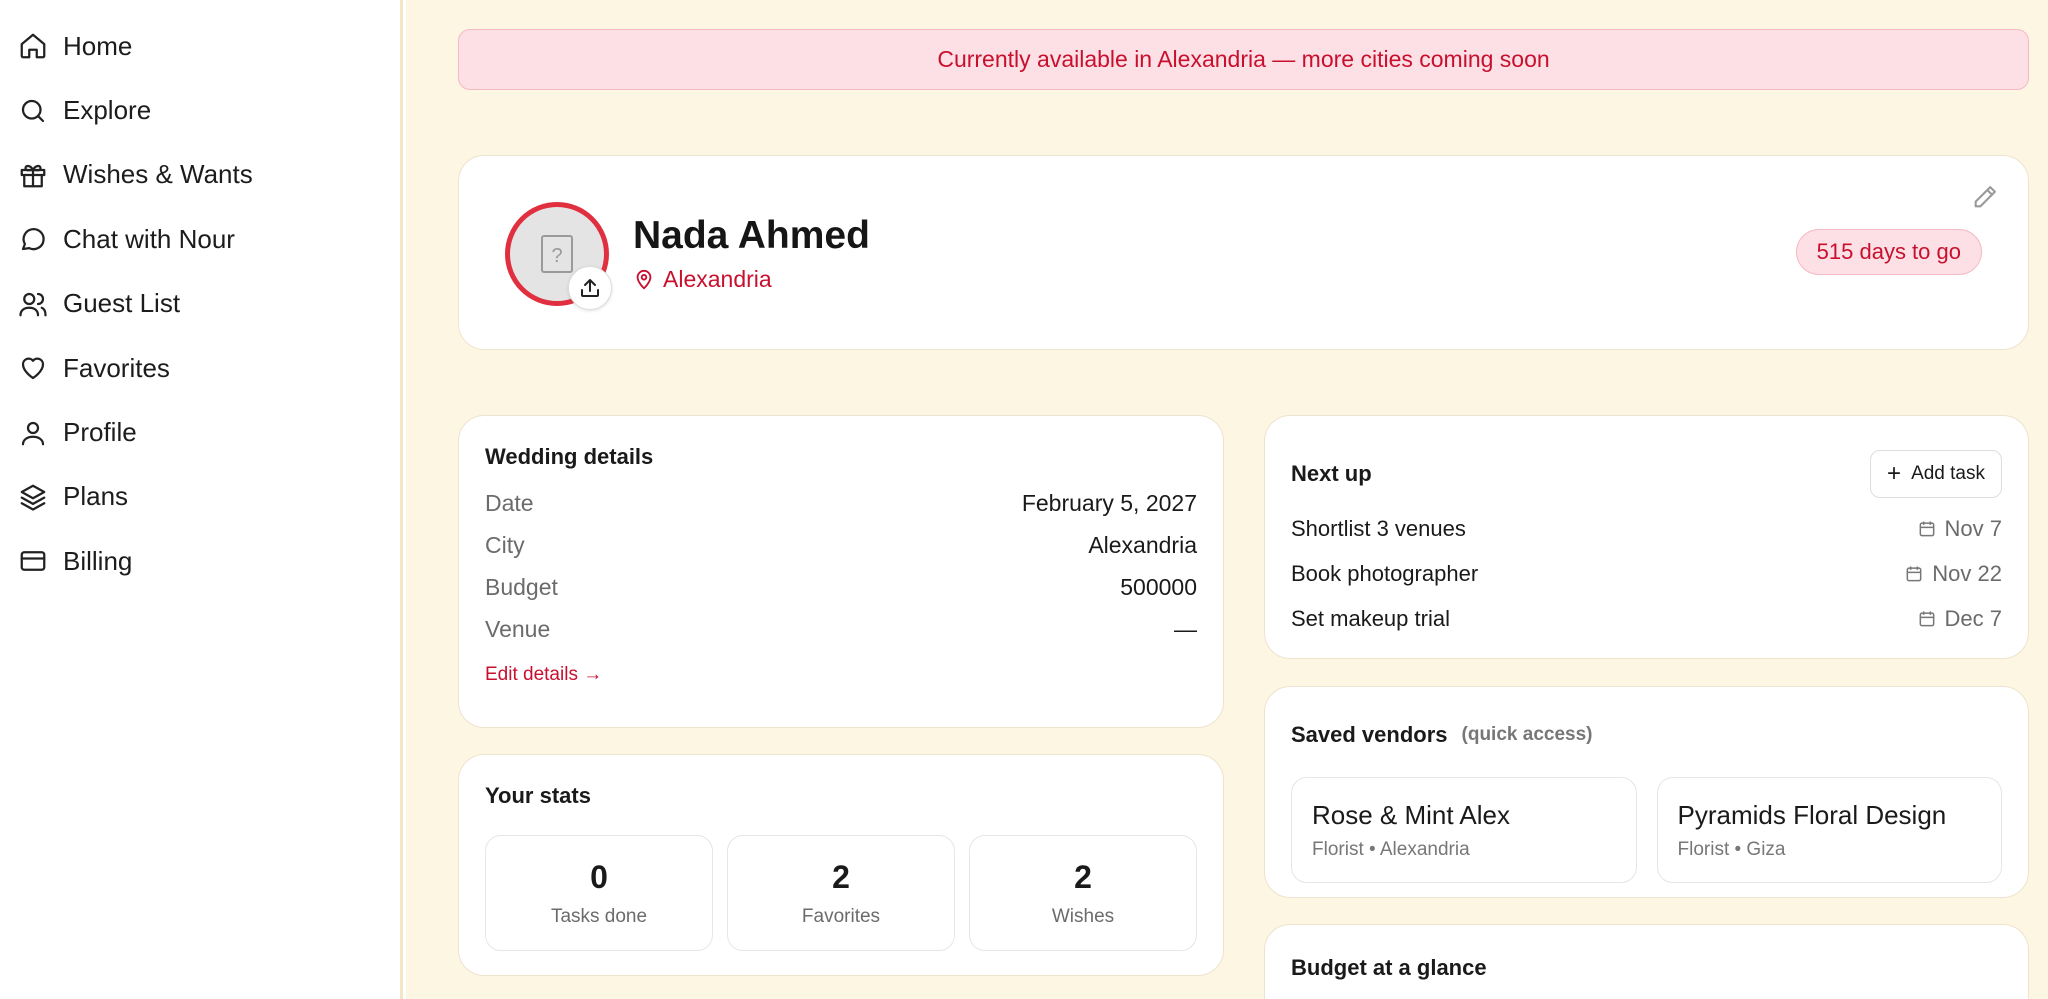 Image resolution: width=2048 pixels, height=999 pixels. I want to click on stats-title: Your stats, so click(538, 795).